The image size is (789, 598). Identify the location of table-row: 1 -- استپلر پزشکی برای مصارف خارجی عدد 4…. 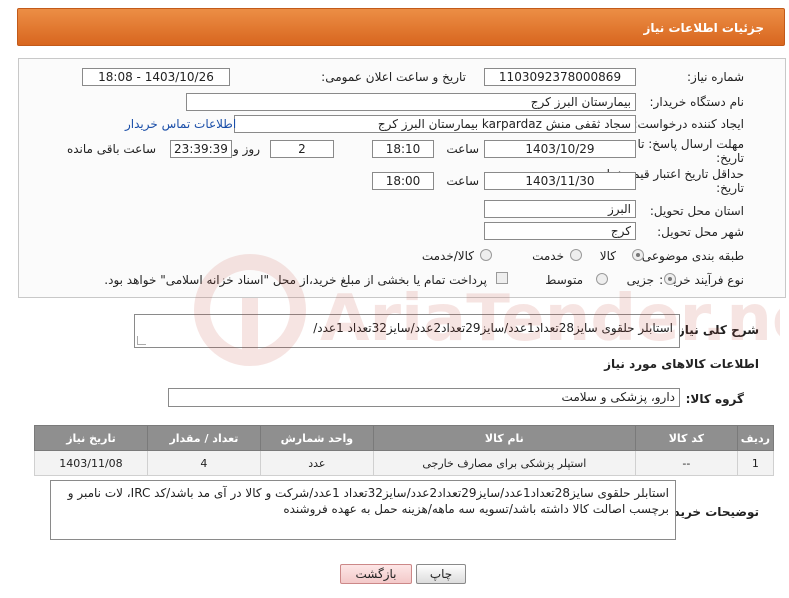
(404, 463).